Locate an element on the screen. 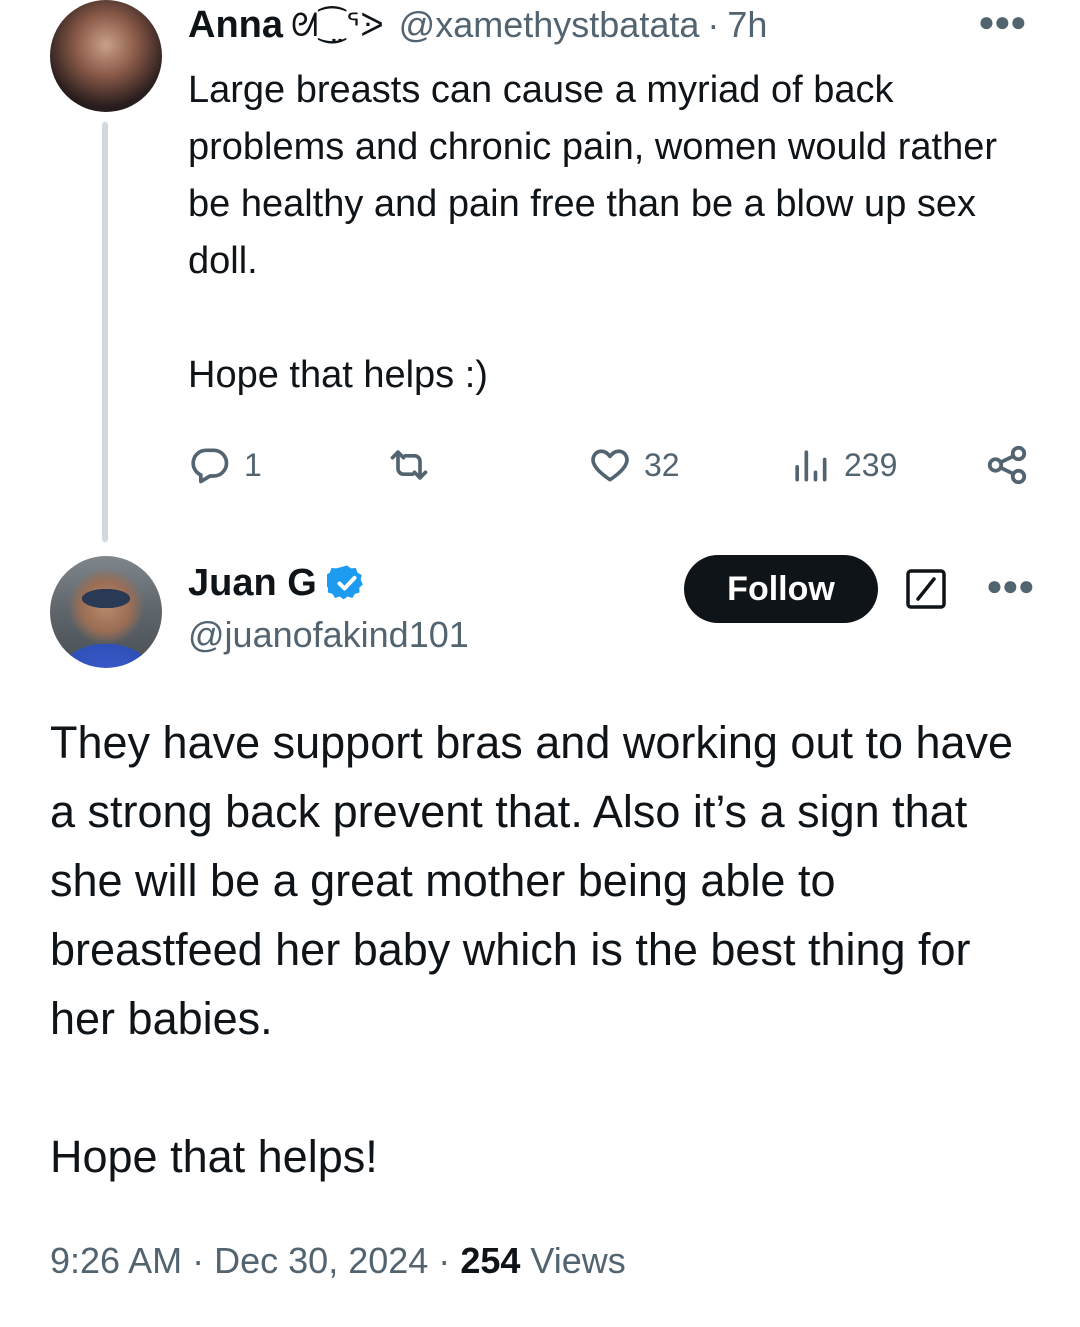 This screenshot has height=1327, width=1080. follow-button: Follow is located at coordinates (781, 589).